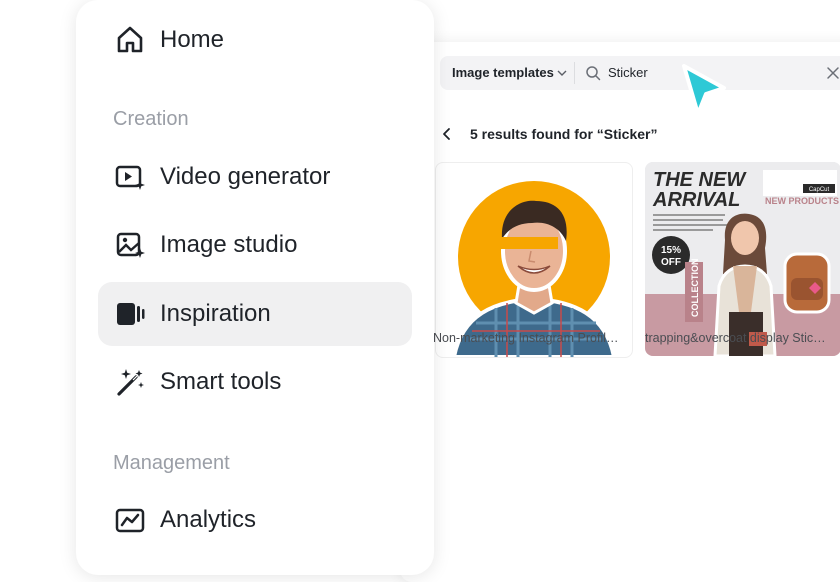  I want to click on section-label-management: Management, so click(171, 463).